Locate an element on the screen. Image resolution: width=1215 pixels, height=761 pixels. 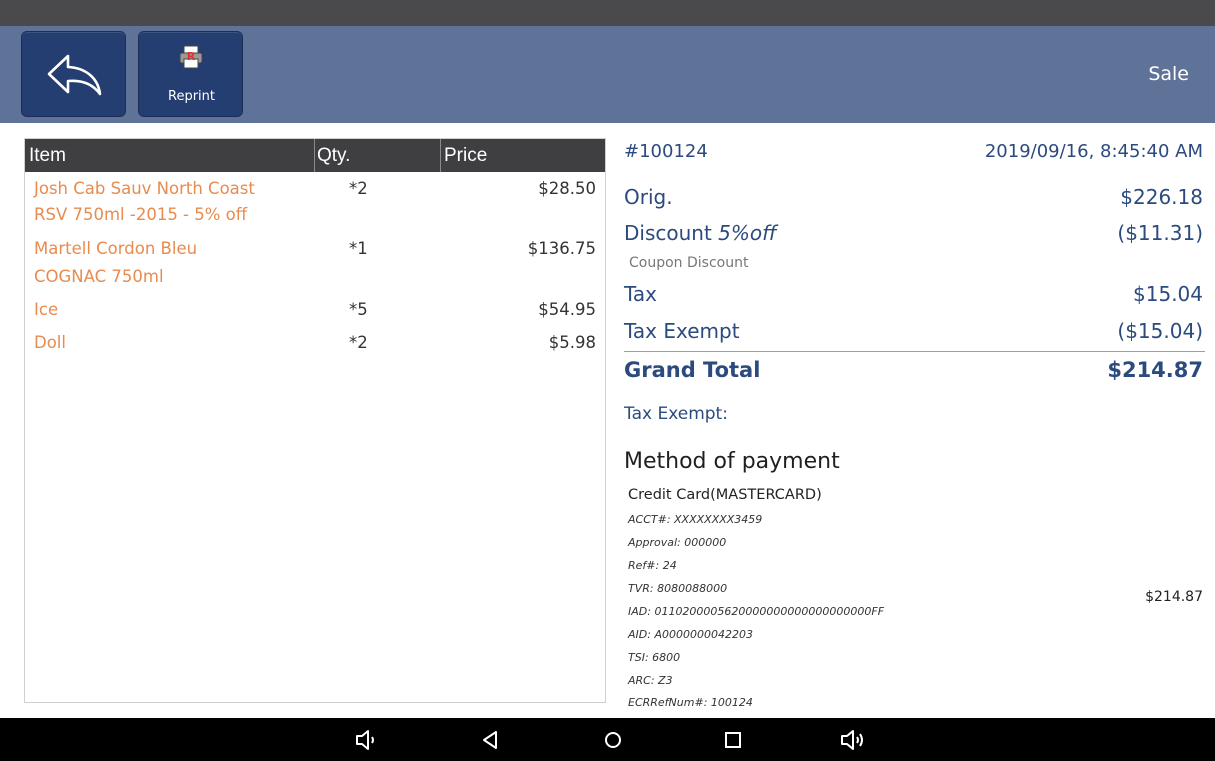
tax-exempt-label: Tax Exempt is located at coordinates (682, 331).